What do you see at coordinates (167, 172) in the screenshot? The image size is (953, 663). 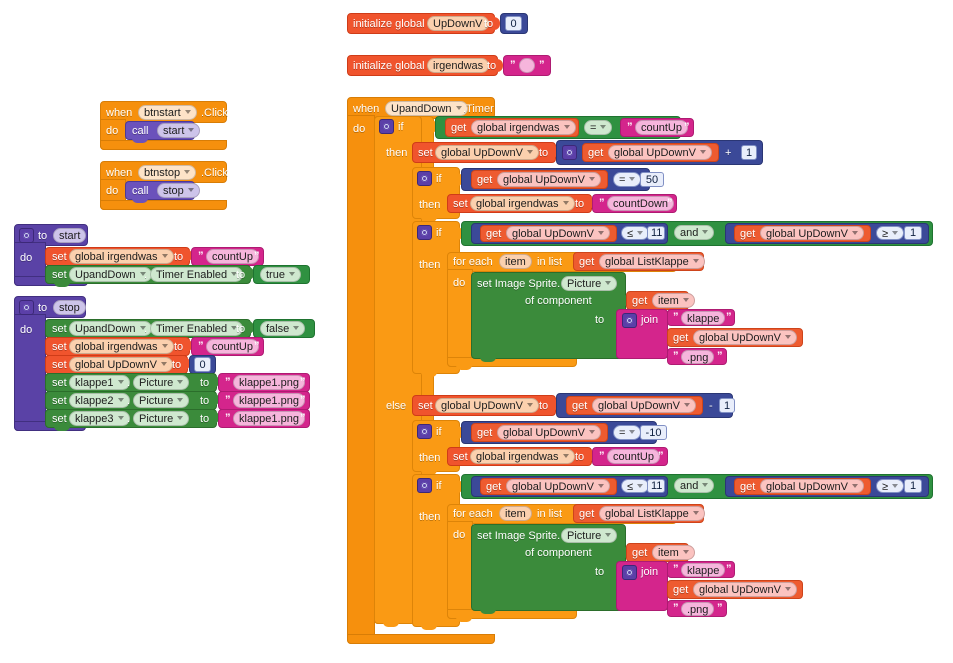 I see `component-field: btnstop` at bounding box center [167, 172].